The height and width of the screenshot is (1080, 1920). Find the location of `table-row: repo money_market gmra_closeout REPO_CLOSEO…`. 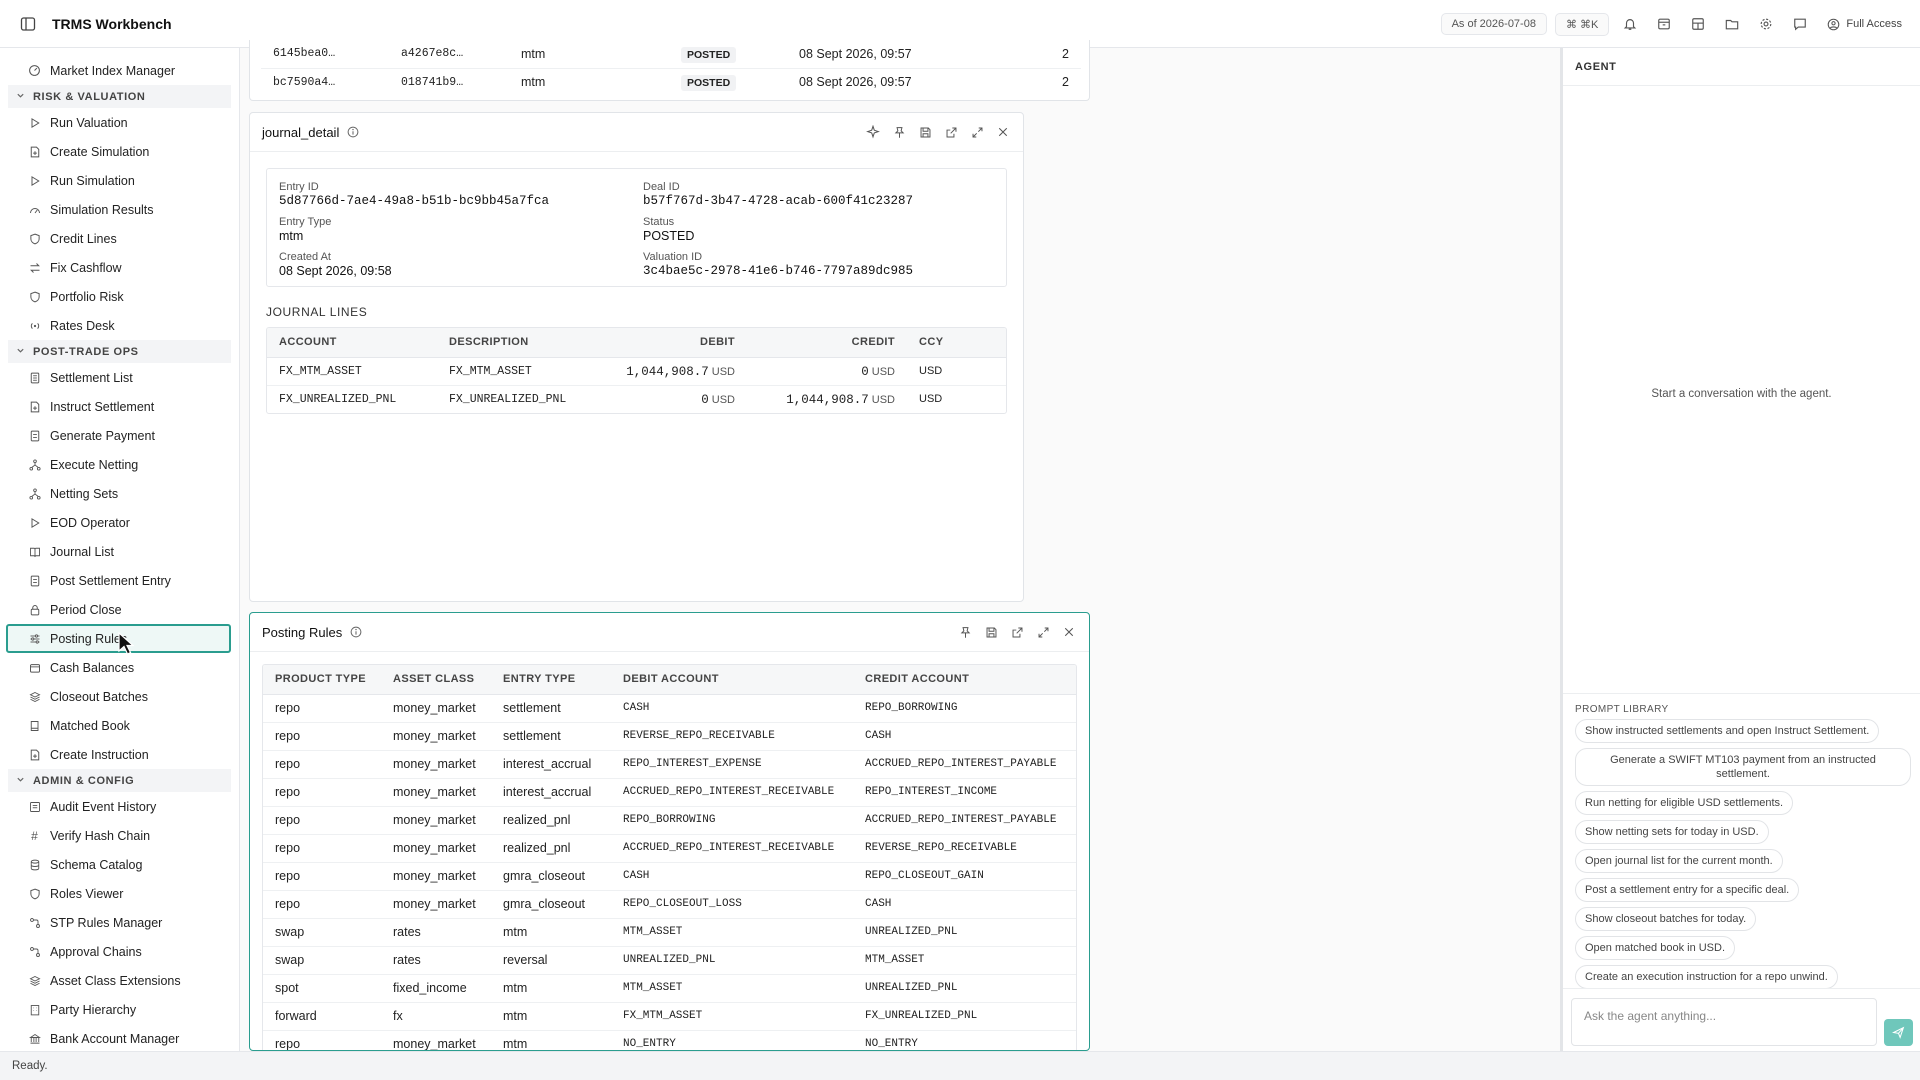

table-row: repo money_market gmra_closeout REPO_CLOSEO… is located at coordinates (669, 904).